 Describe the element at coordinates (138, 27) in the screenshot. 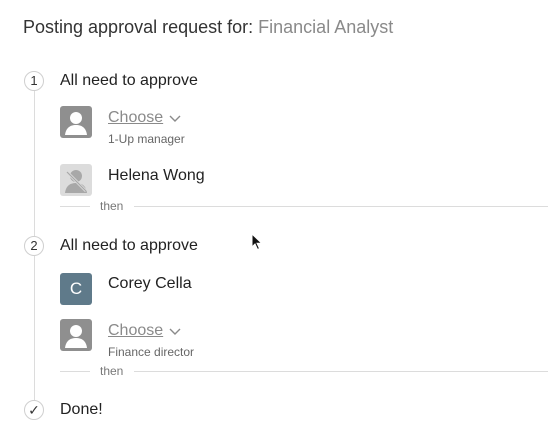

I see `page-title-prefix: Posting approval request for:` at that location.